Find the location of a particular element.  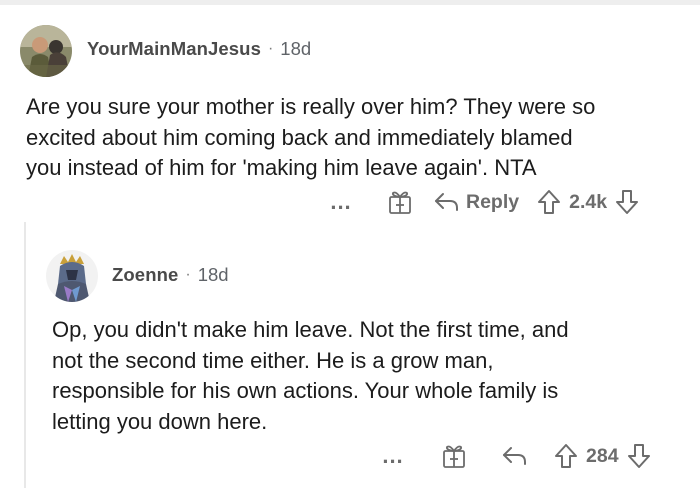

comment-actions: ... 284 is located at coordinates (528, 456).